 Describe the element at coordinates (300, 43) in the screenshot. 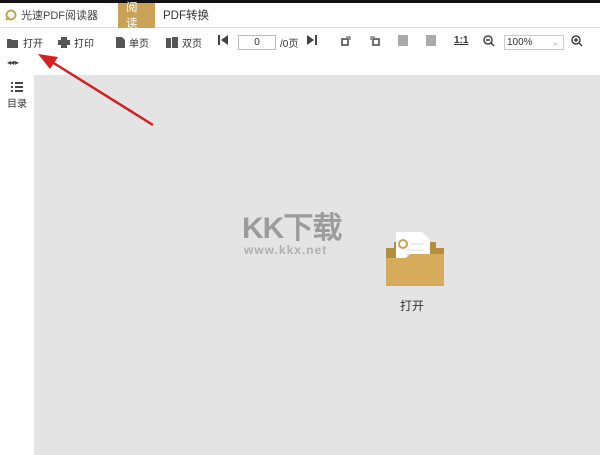

I see `toolbar: 打开 打印 单页 双页 0 /0页 1:1 100% ⌄` at that location.